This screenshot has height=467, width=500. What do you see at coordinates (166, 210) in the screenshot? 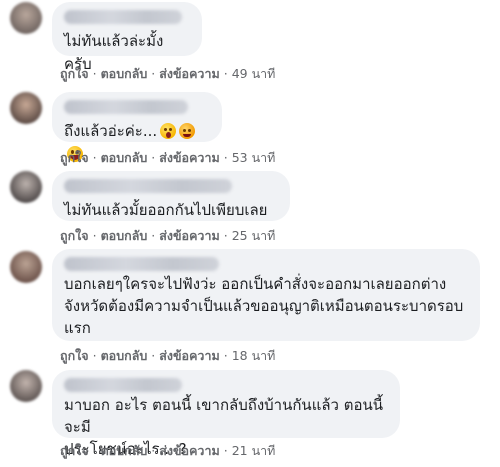
I see `comment-text: ไม่ทันแล้วมั้ยออกกันไปเพียบเลย` at bounding box center [166, 210].